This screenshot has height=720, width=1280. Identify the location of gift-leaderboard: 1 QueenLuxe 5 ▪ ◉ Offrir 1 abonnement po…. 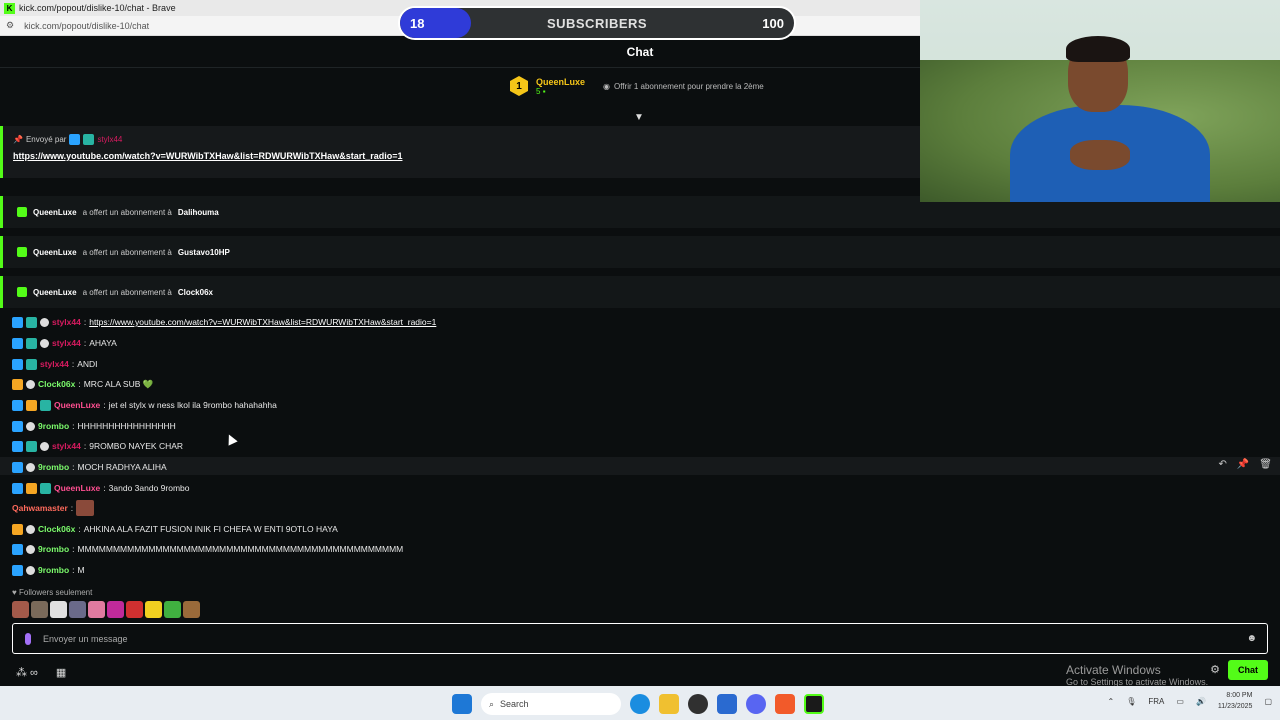
(637, 86).